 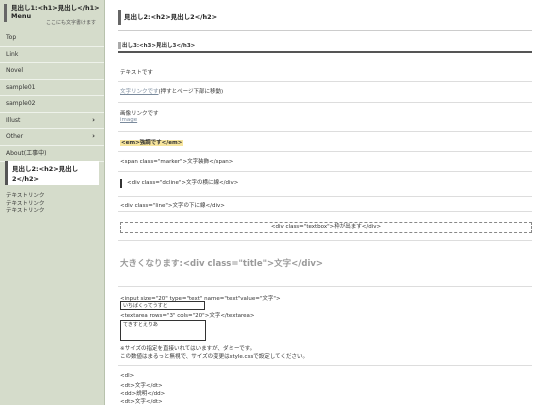 What do you see at coordinates (326, 227) in the screenshot?
I see `textbox-example: <div class="textbox">枠が出ます</div>` at bounding box center [326, 227].